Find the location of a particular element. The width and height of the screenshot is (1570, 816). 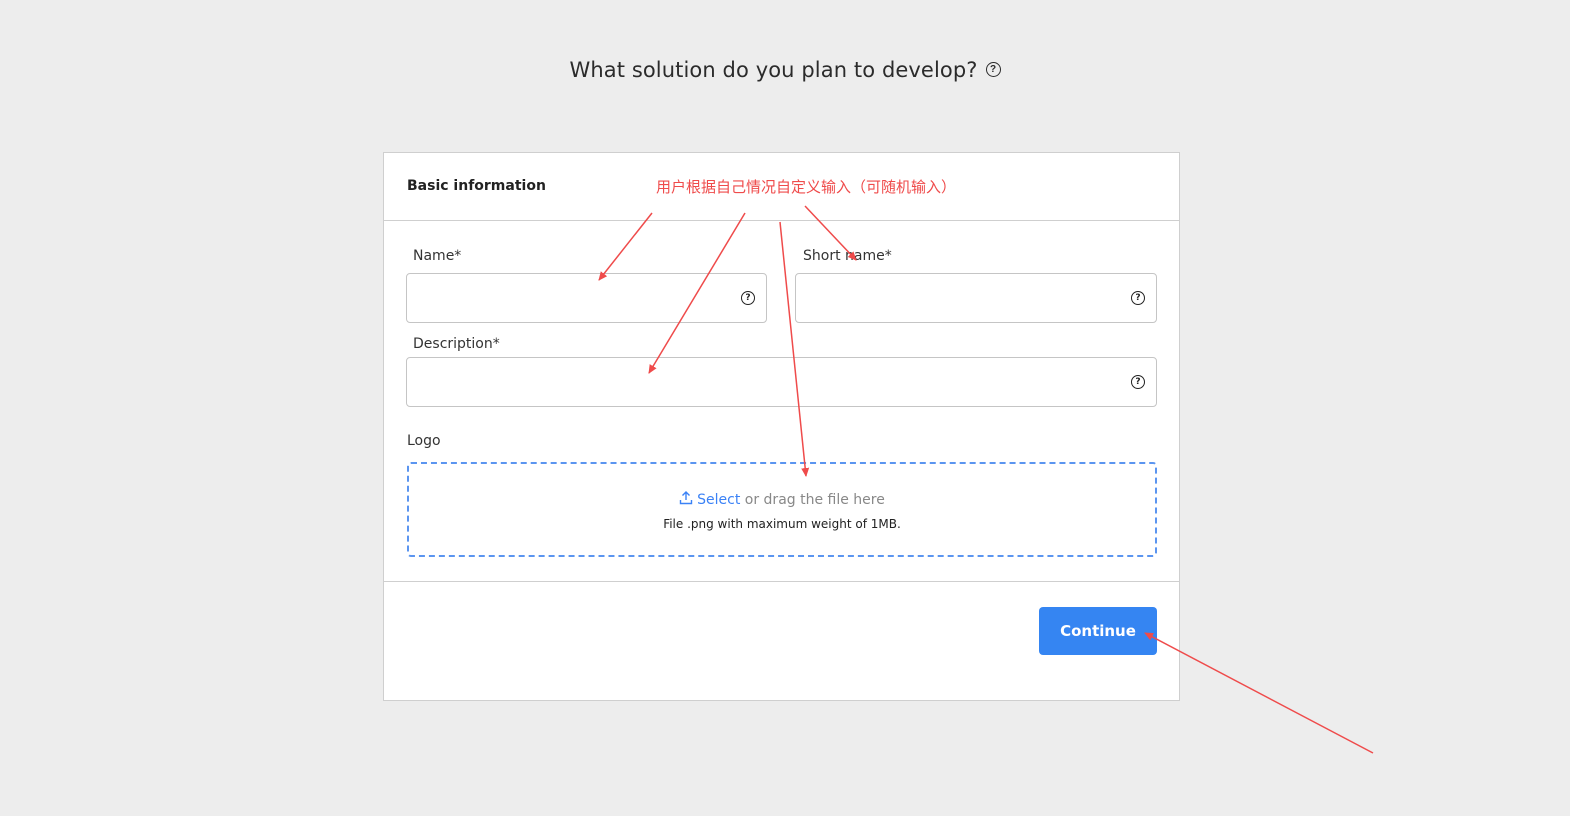

short-name-input is located at coordinates (976, 298).